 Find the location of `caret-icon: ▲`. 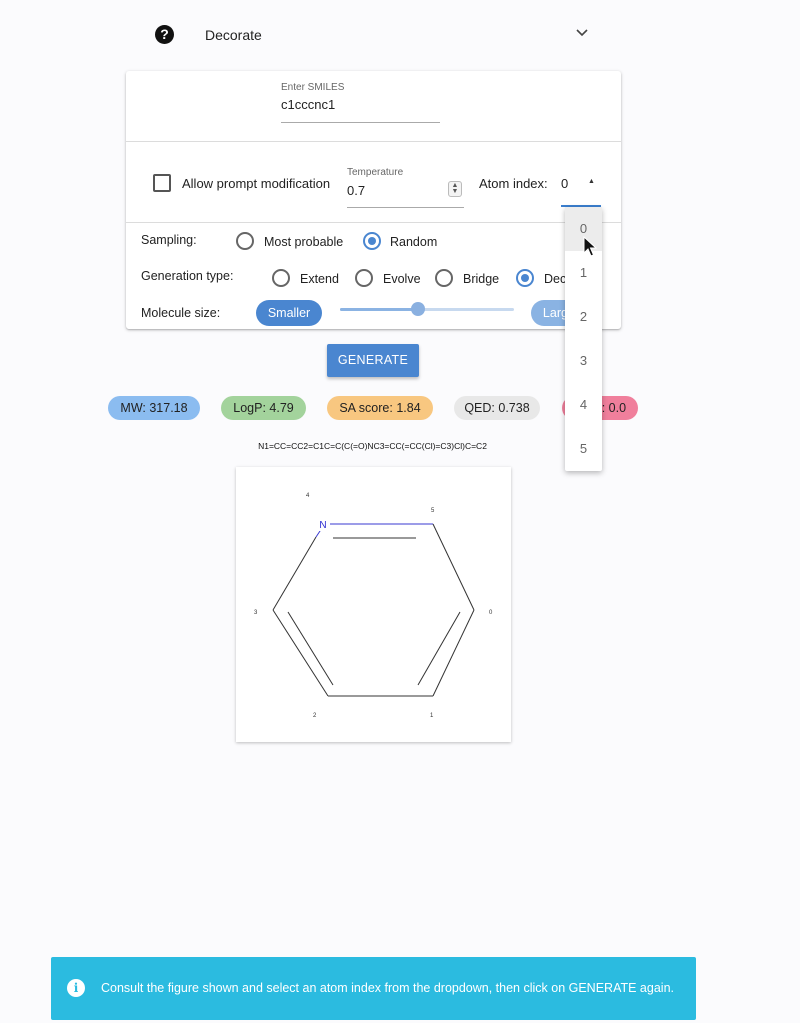

caret-icon: ▲ is located at coordinates (591, 181).